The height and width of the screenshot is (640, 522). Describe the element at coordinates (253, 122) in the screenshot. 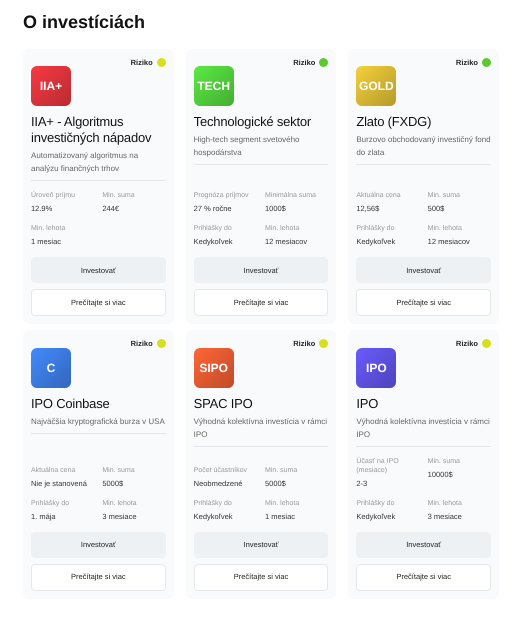

I see `card-title: Technologické sektor` at that location.